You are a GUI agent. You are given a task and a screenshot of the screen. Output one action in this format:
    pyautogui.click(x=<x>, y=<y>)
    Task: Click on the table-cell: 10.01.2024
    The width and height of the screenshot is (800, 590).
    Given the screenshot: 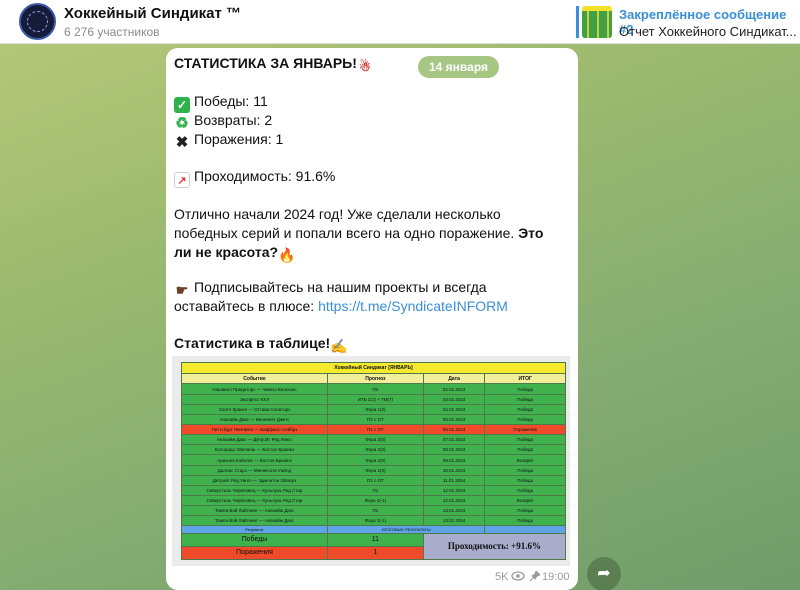 What is the action you would take?
    pyautogui.click(x=454, y=470)
    